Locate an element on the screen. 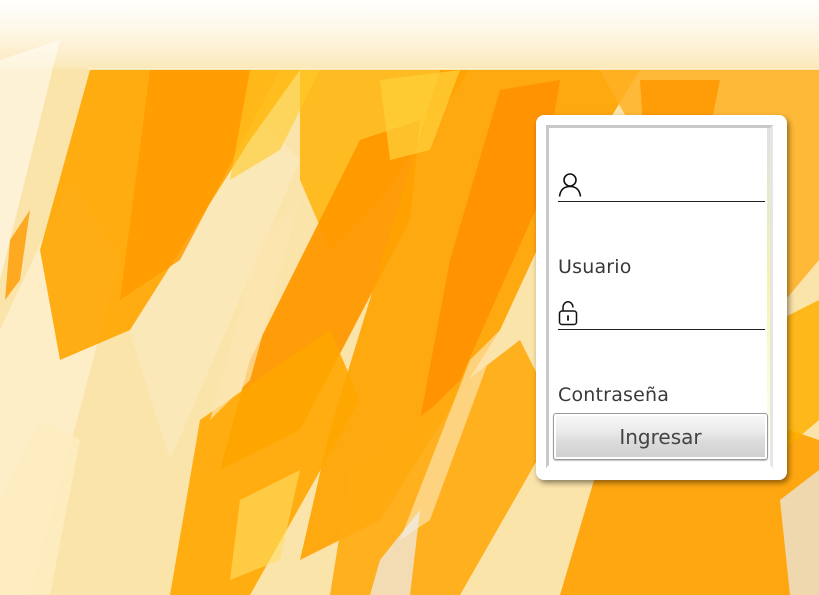 This screenshot has width=819, height=595. password-input is located at coordinates (675, 314).